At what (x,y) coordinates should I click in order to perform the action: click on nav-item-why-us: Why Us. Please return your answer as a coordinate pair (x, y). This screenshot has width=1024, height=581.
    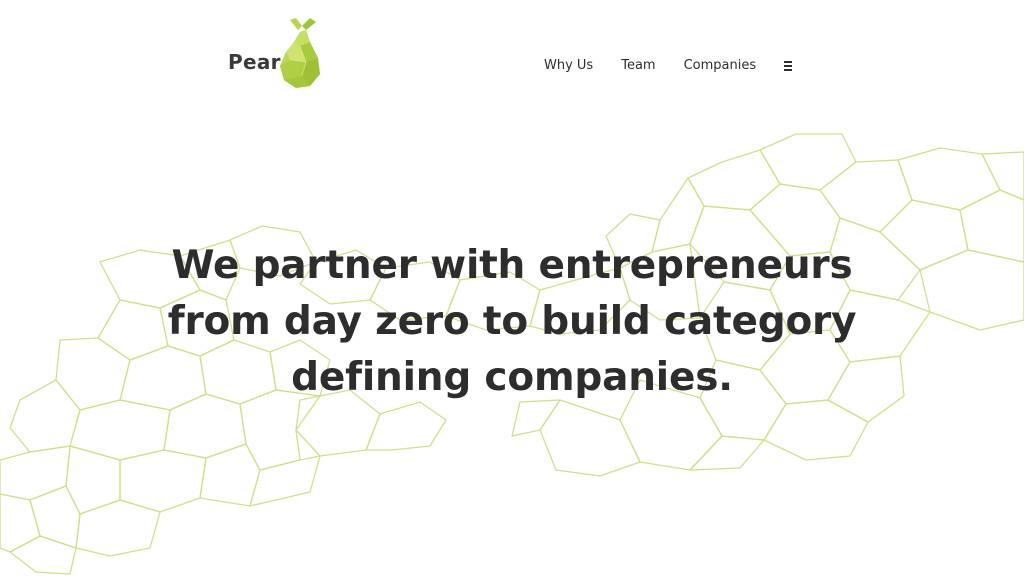
    Looking at the image, I should click on (568, 65).